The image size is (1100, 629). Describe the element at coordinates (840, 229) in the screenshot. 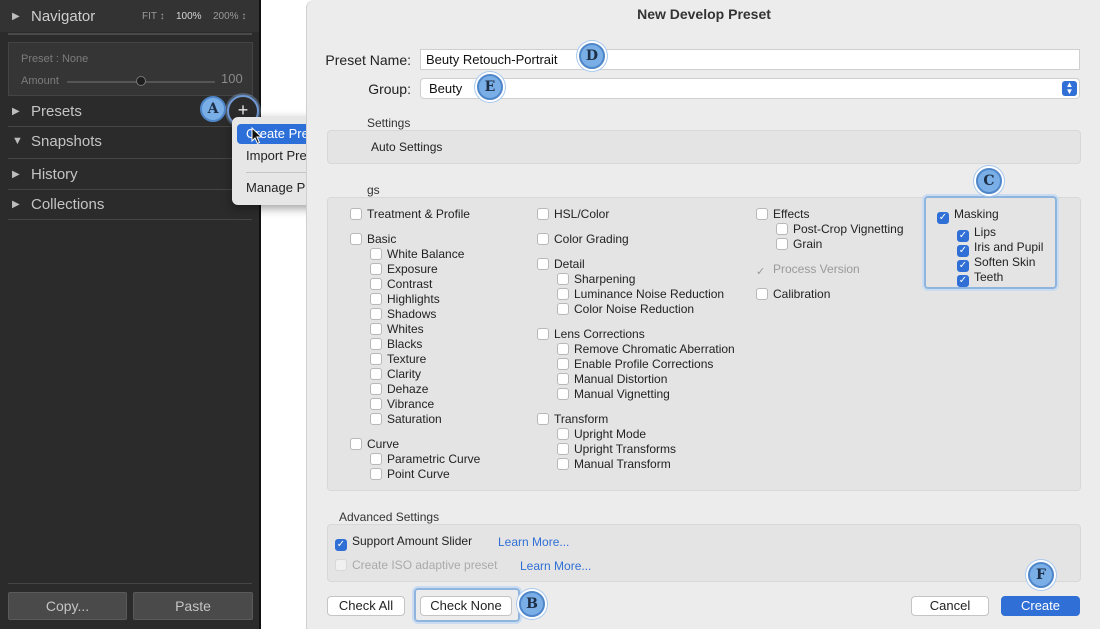

I see `post-crop-vignetting-checkbox: Post-Crop Vignetting` at that location.